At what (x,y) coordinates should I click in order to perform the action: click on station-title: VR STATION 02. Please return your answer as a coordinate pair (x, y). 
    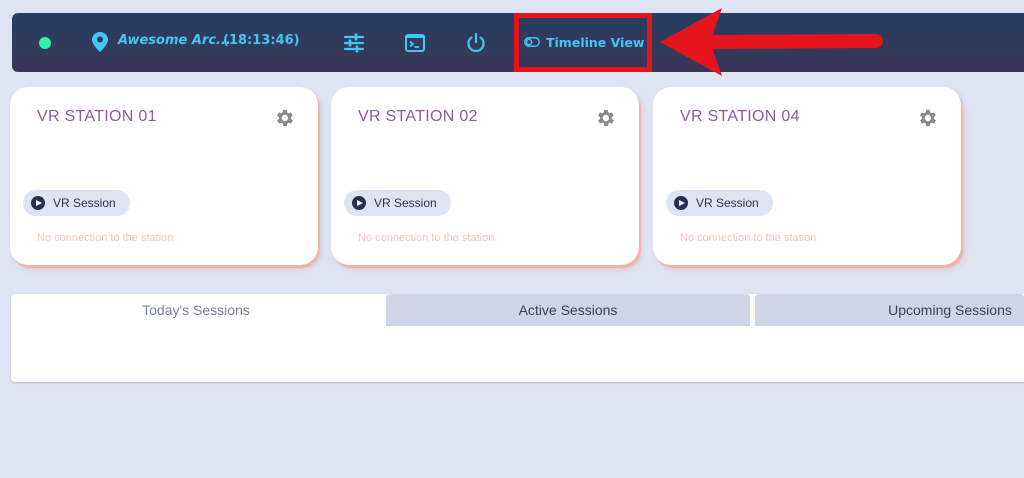
    Looking at the image, I should click on (418, 116).